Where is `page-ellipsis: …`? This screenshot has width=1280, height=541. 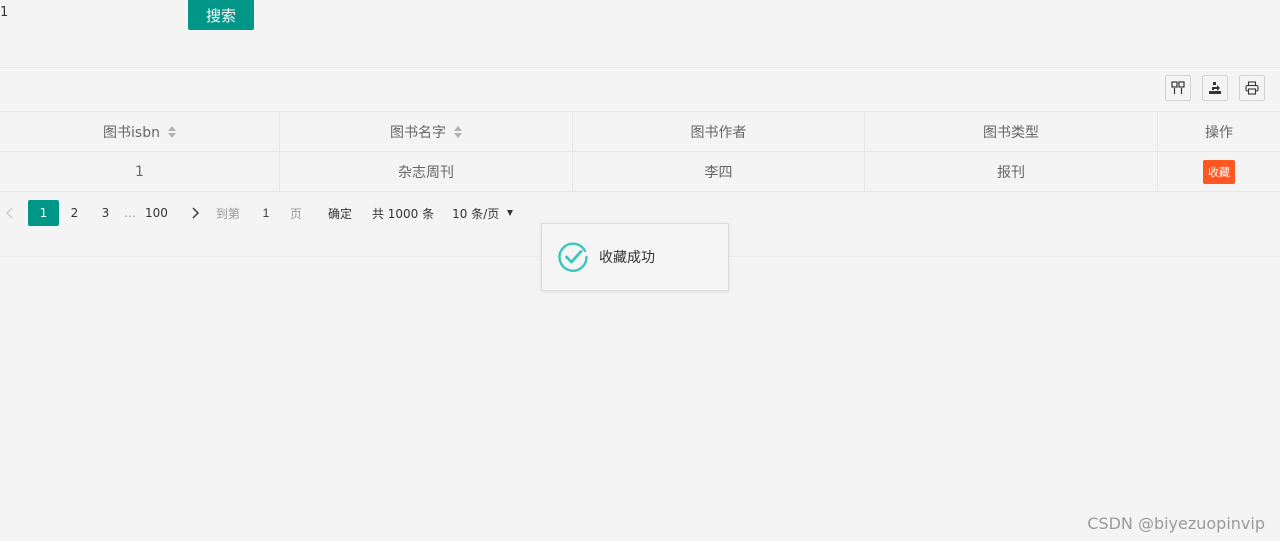 page-ellipsis: … is located at coordinates (130, 213).